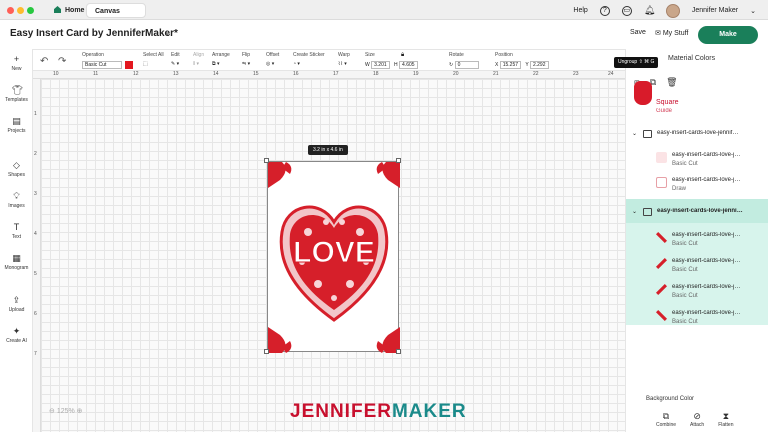 Image resolution: width=768 pixels, height=432 pixels. Describe the element at coordinates (523, 60) in the screenshot. I see `position-control: Position X 15.257 Y 2.292` at that location.